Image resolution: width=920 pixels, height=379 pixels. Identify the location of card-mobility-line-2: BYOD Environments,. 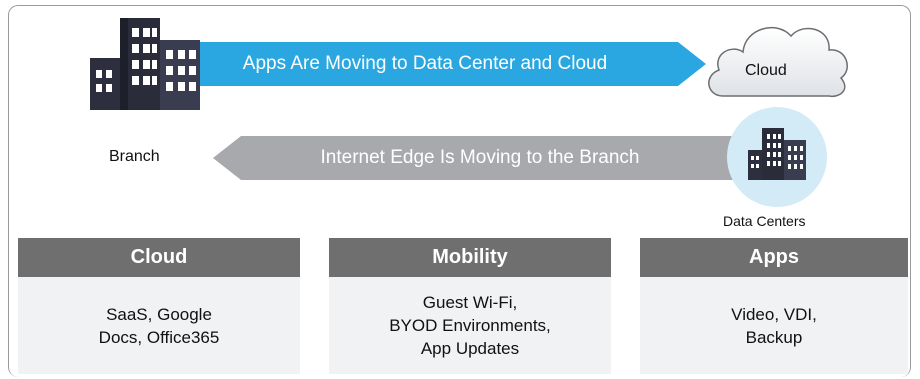
(470, 325).